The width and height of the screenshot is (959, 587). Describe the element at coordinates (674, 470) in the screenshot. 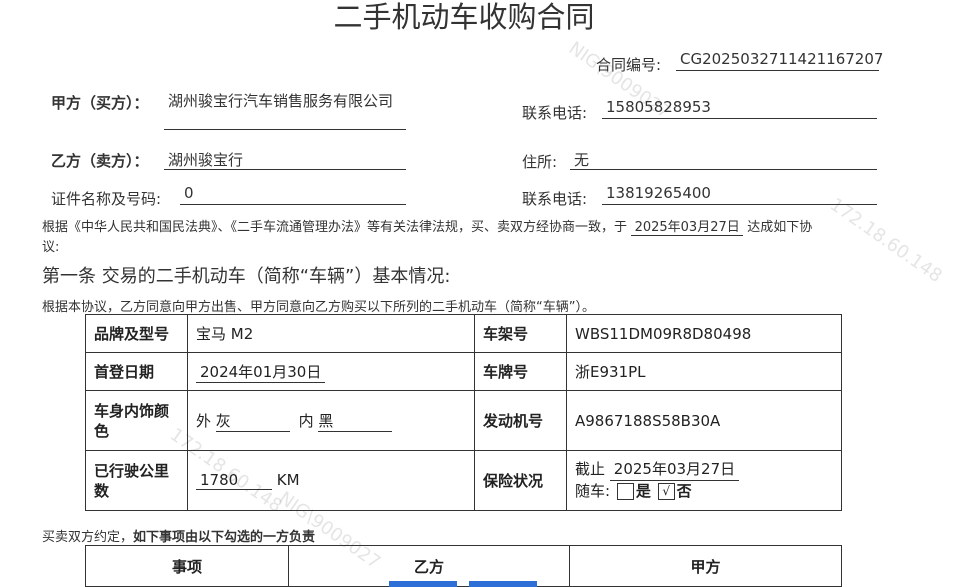

I see `insurance-until-field: 2025年03月27日` at that location.